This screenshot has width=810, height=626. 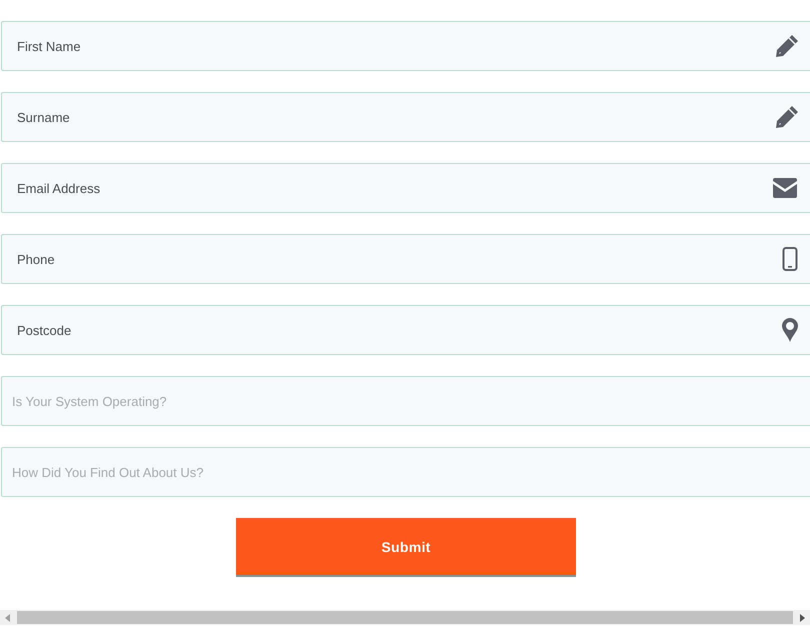 What do you see at coordinates (785, 188) in the screenshot?
I see `envelope-icon` at bounding box center [785, 188].